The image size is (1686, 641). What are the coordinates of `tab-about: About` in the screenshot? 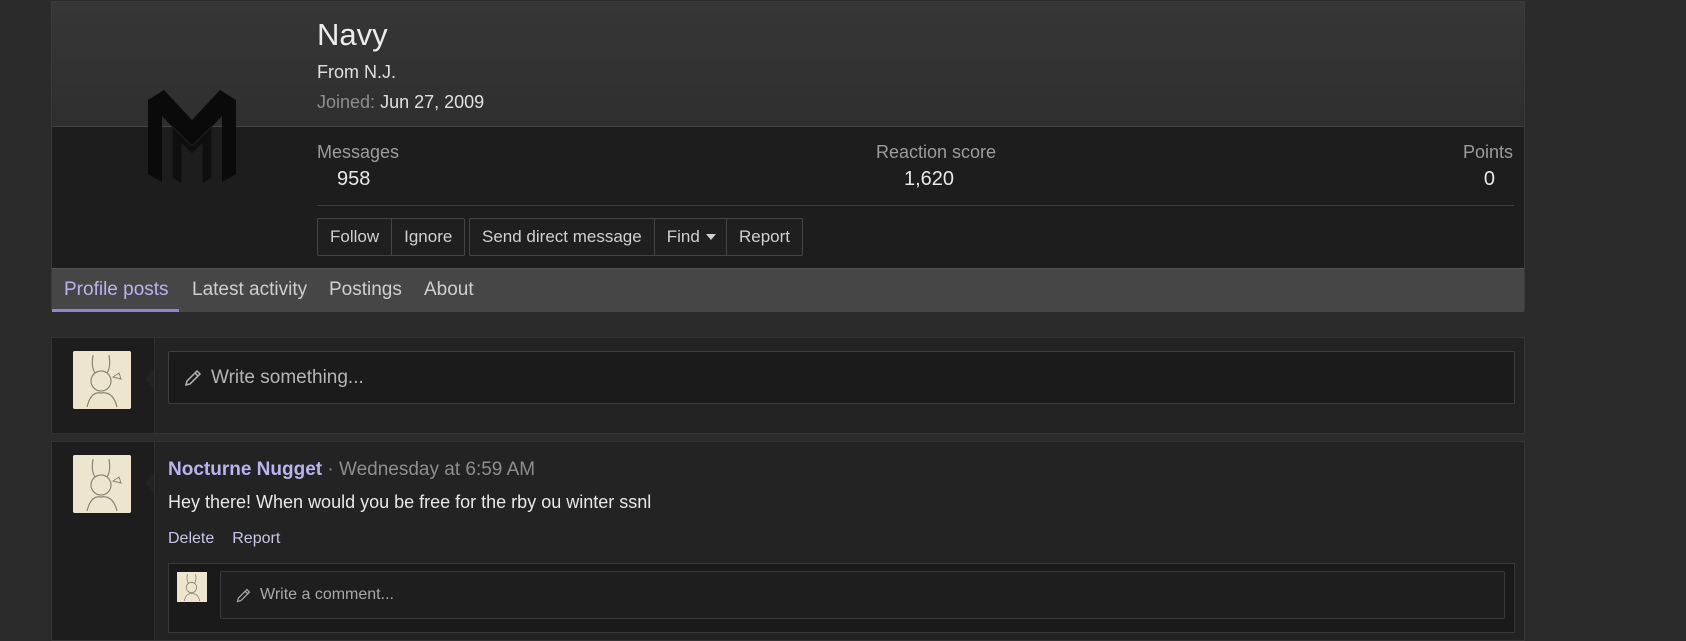 It's located at (449, 290).